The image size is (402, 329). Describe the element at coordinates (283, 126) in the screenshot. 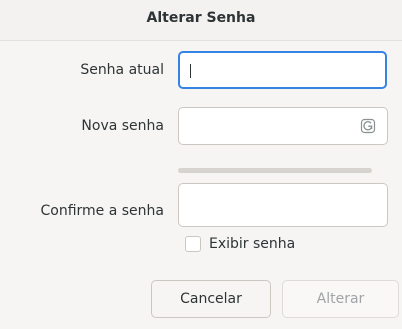

I see `new-password-input` at that location.